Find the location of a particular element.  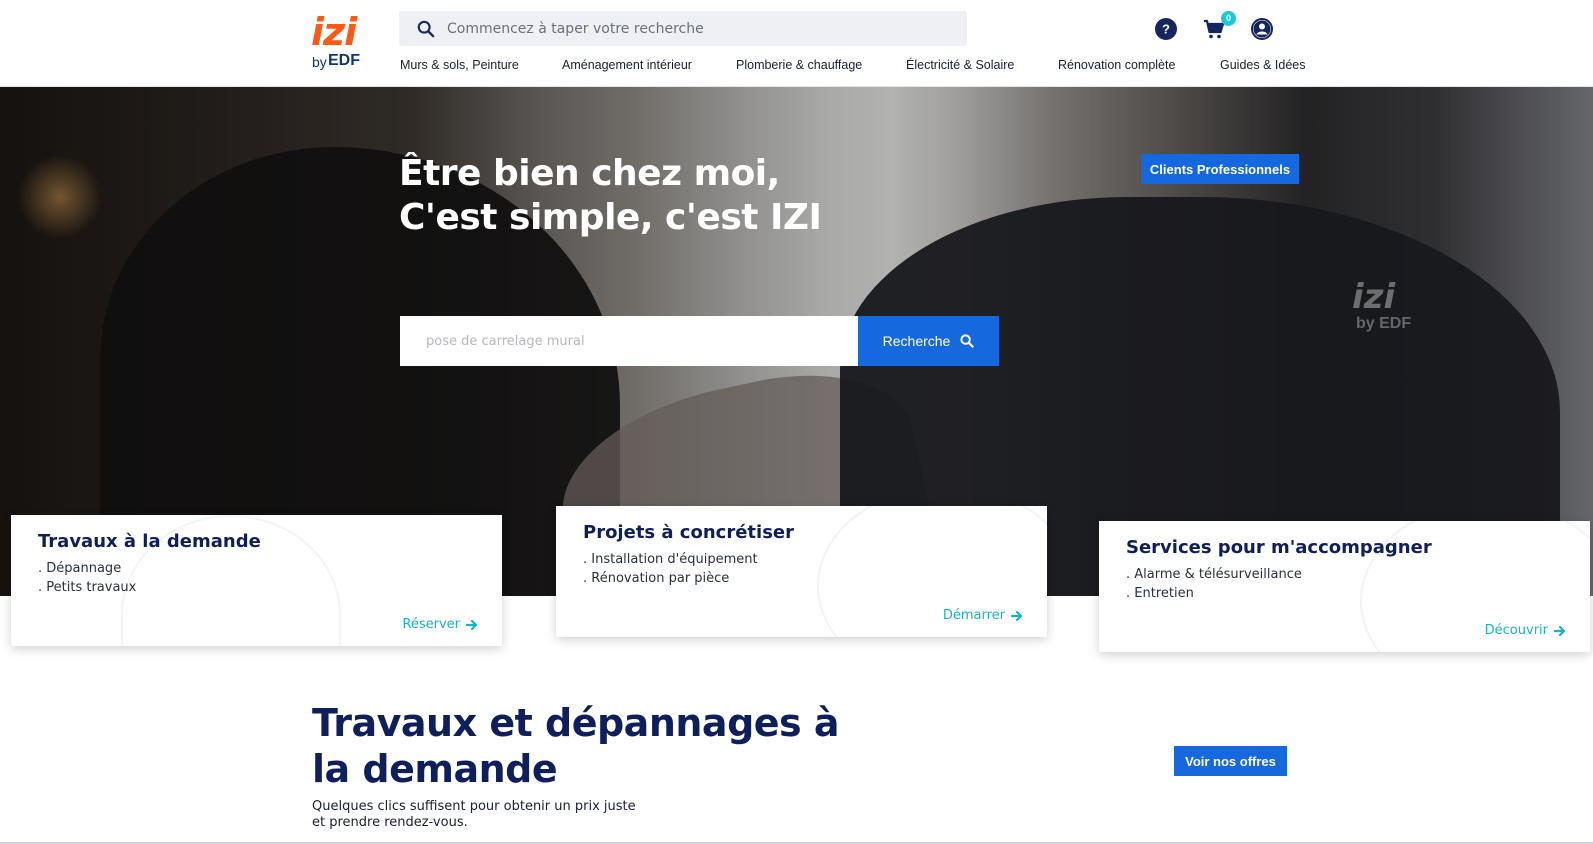

nav-item-plomberie-chauffage: Plomberie & chauffage is located at coordinates (799, 65).